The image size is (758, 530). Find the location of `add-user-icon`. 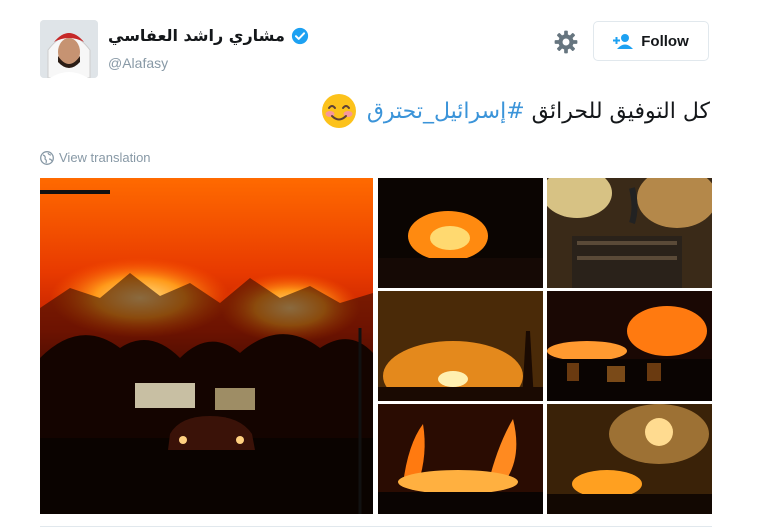

add-user-icon is located at coordinates (623, 41).